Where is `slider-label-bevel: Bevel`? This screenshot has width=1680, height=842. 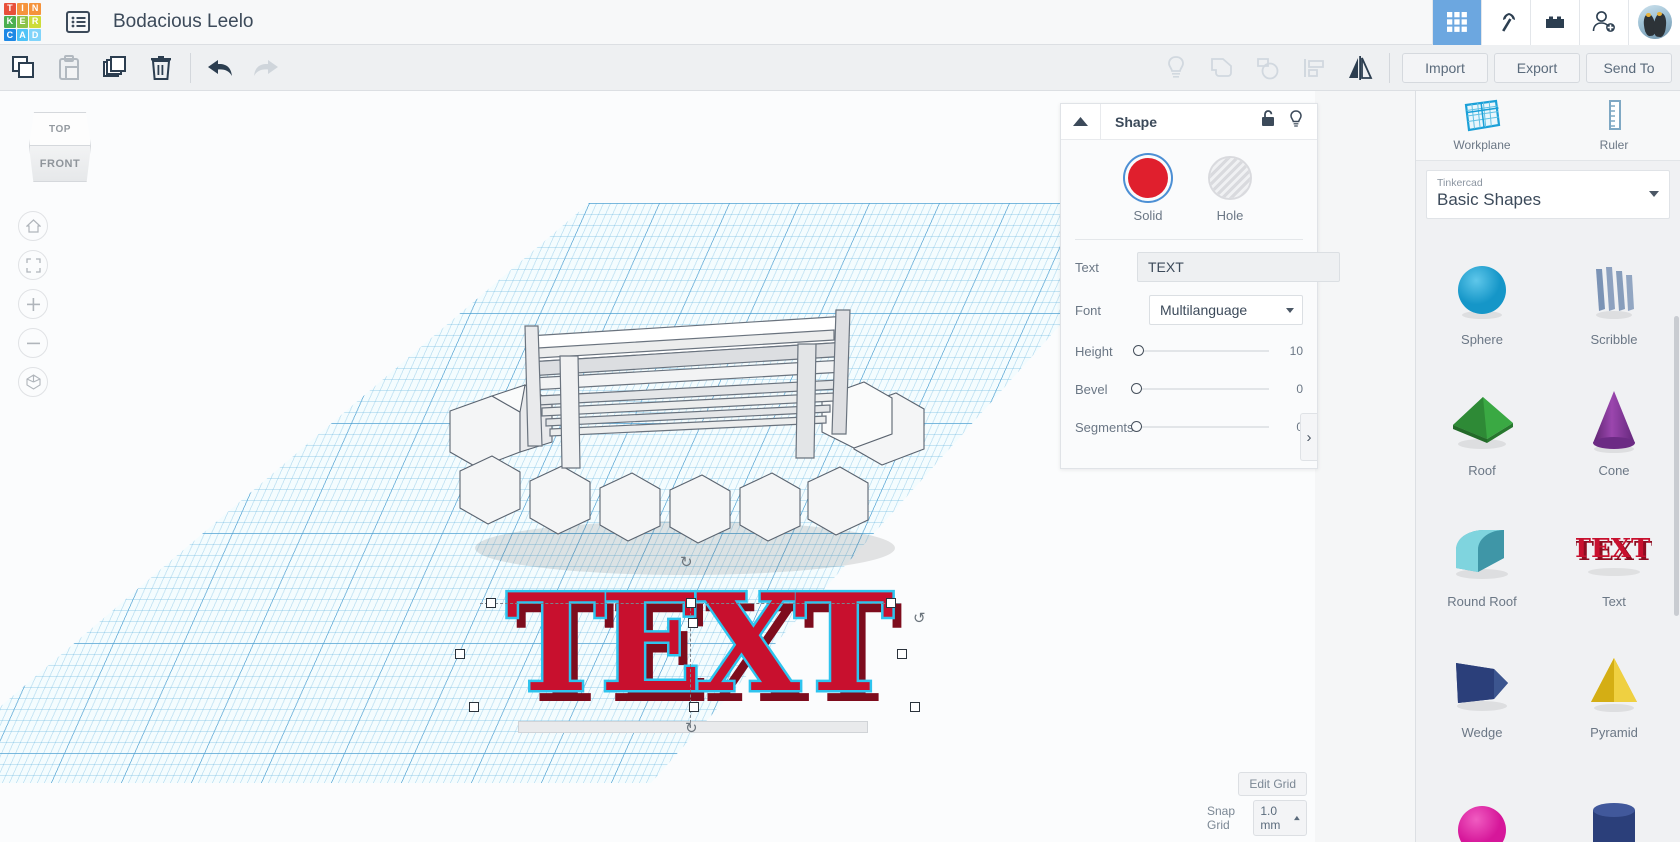 slider-label-bevel: Bevel is located at coordinates (1091, 389).